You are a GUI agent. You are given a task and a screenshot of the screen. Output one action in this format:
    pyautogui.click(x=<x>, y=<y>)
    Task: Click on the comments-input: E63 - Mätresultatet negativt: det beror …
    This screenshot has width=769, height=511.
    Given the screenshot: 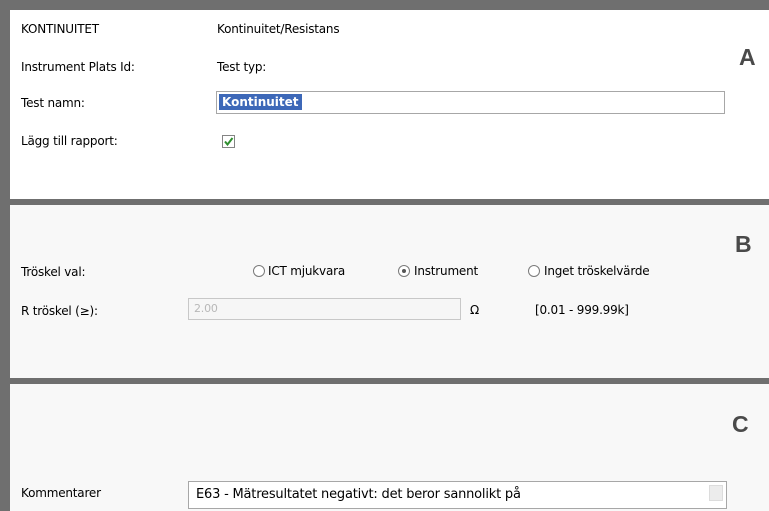 What is the action you would take?
    pyautogui.click(x=457, y=495)
    